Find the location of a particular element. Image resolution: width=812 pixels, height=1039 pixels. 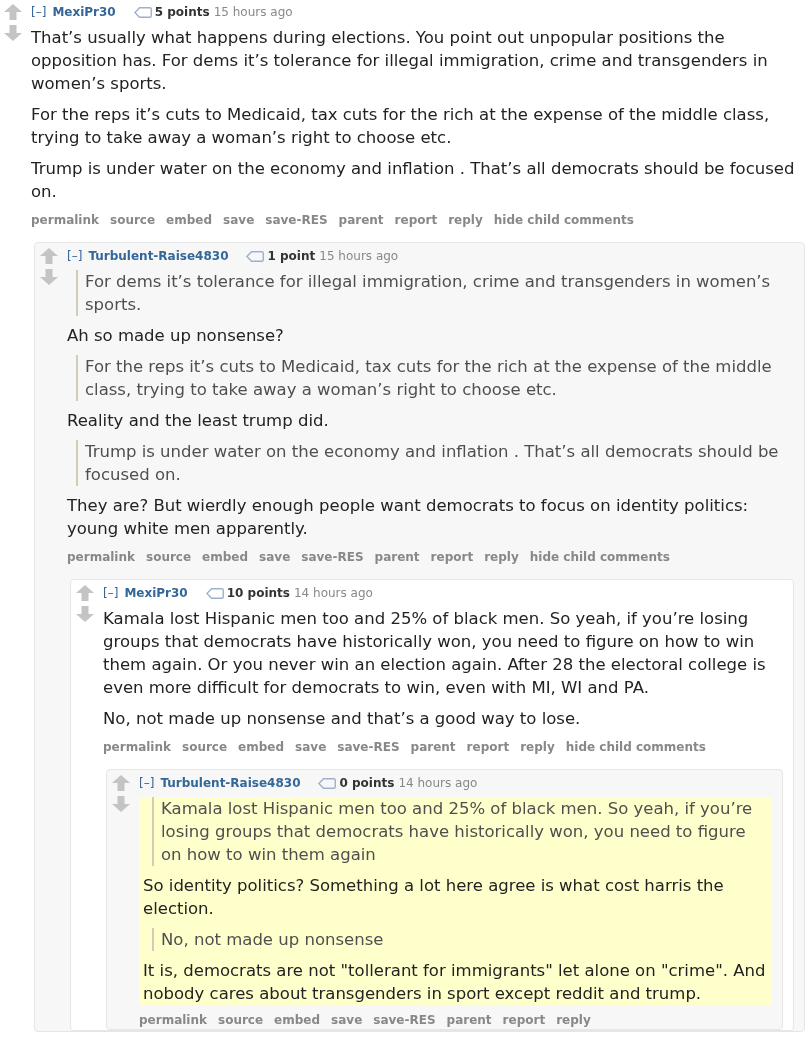

comment-text: Trump is under water on the economy and inflation . That’s all democrats should be focused on. is located at coordinates (413, 180).